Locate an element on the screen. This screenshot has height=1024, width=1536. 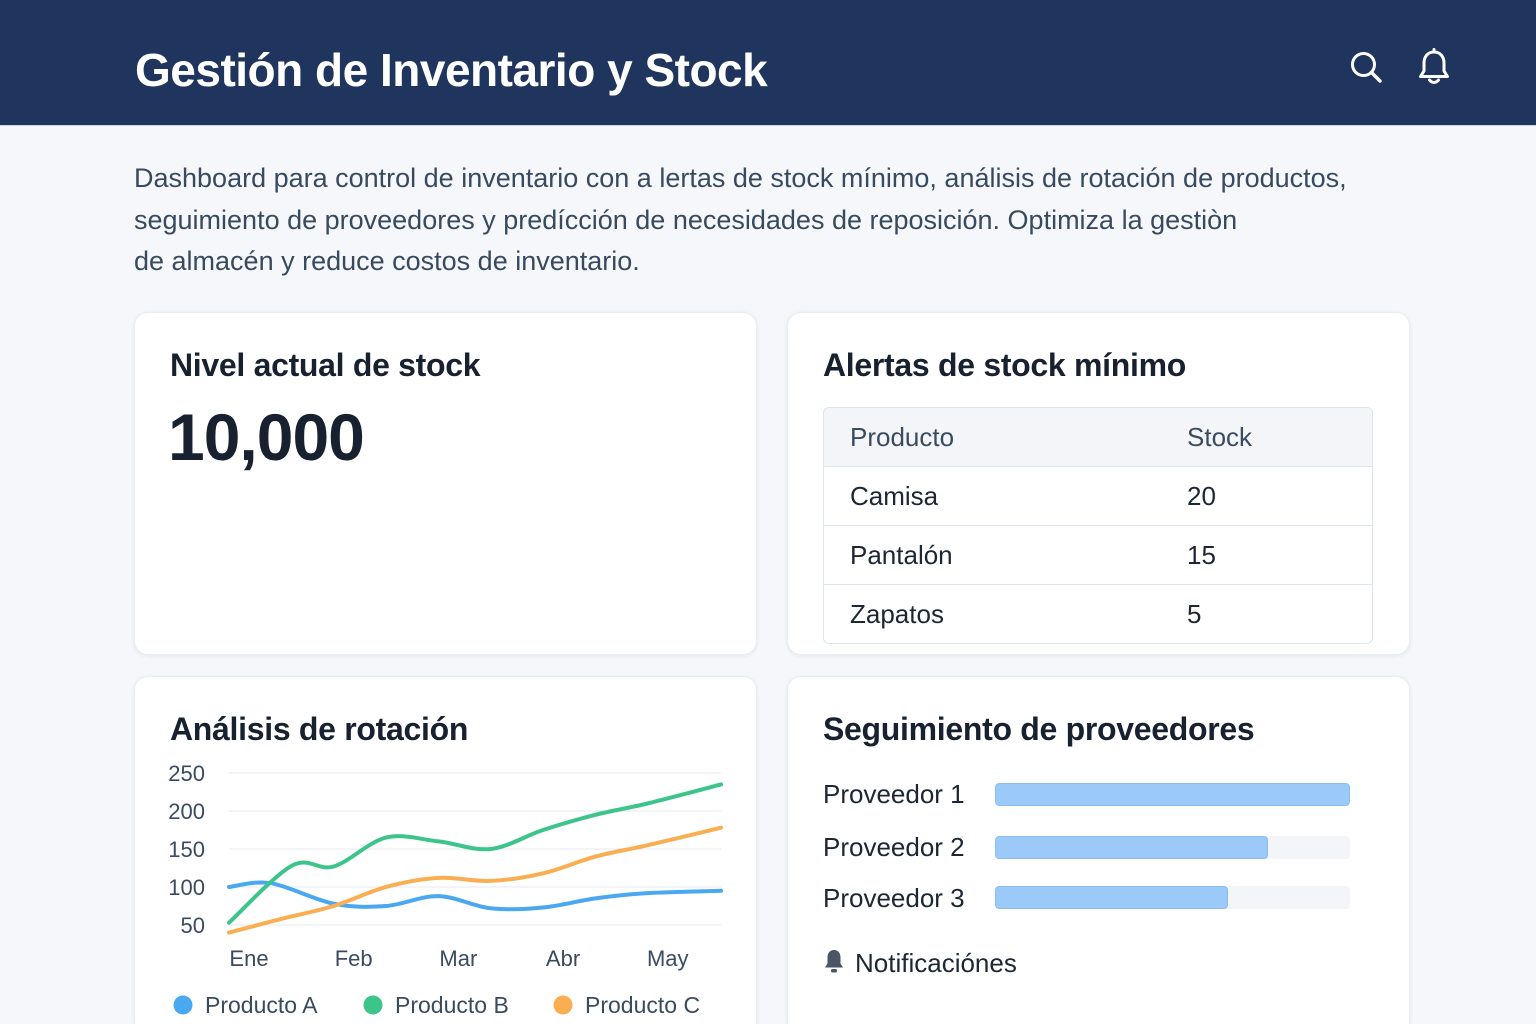
y-tick-label: 150 is located at coordinates (186, 849).